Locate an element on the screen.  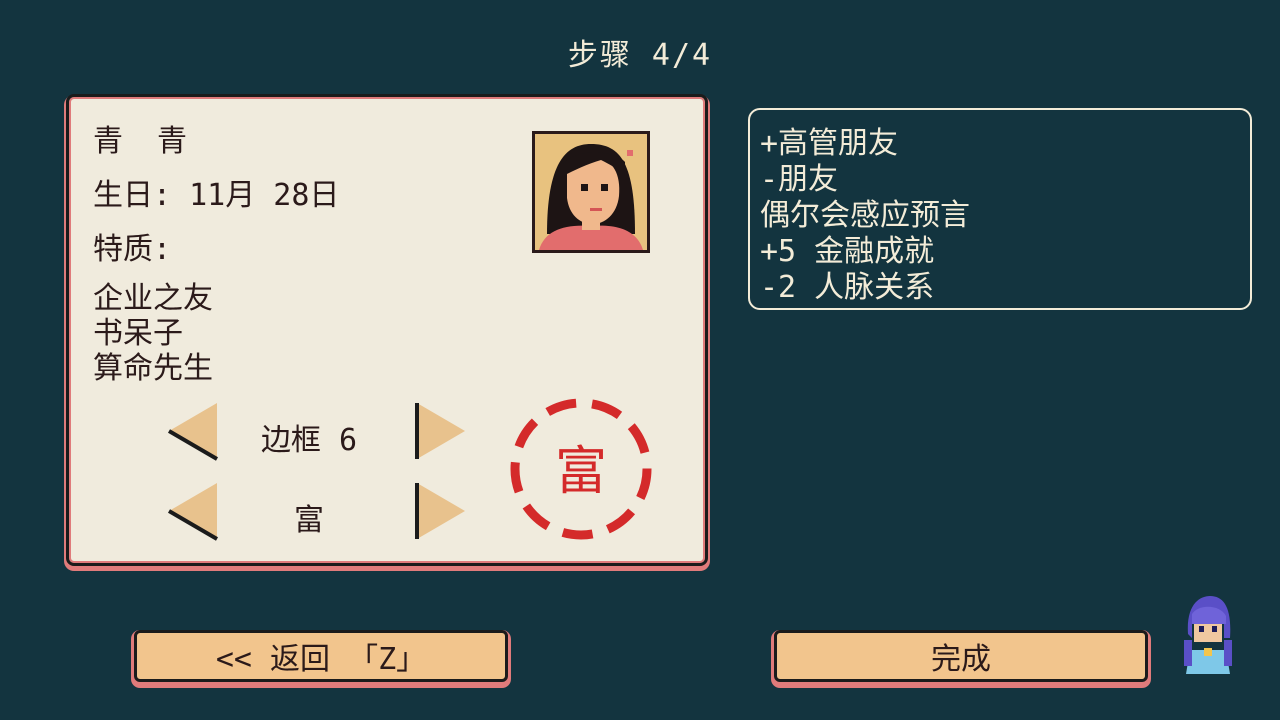
frame-prev-arrow is located at coordinates (193, 431).